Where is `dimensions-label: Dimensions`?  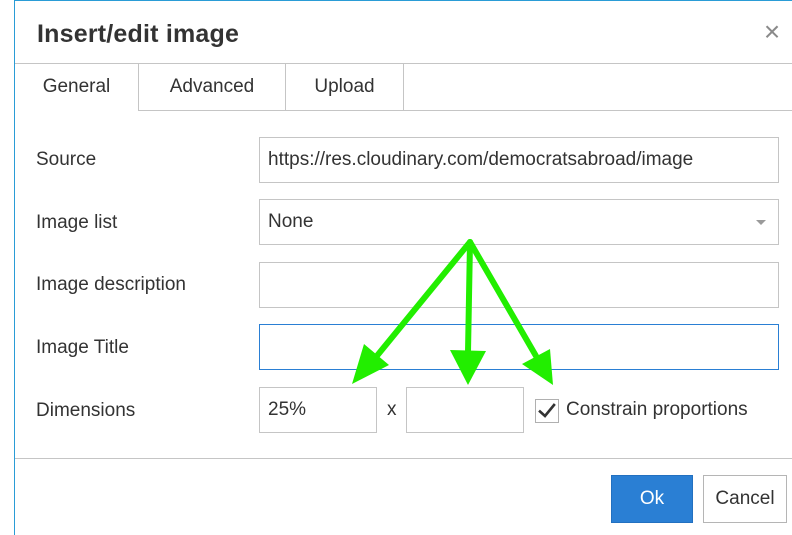
dimensions-label: Dimensions is located at coordinates (86, 410).